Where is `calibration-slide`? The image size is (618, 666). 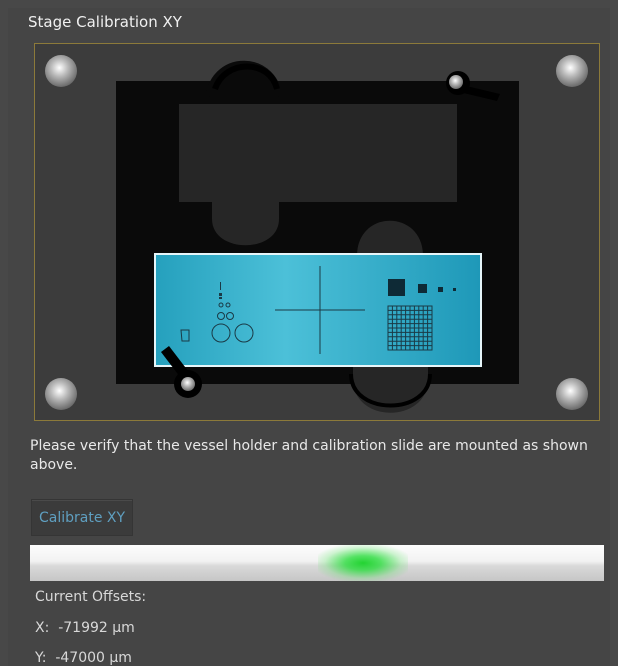
calibration-slide is located at coordinates (318, 310).